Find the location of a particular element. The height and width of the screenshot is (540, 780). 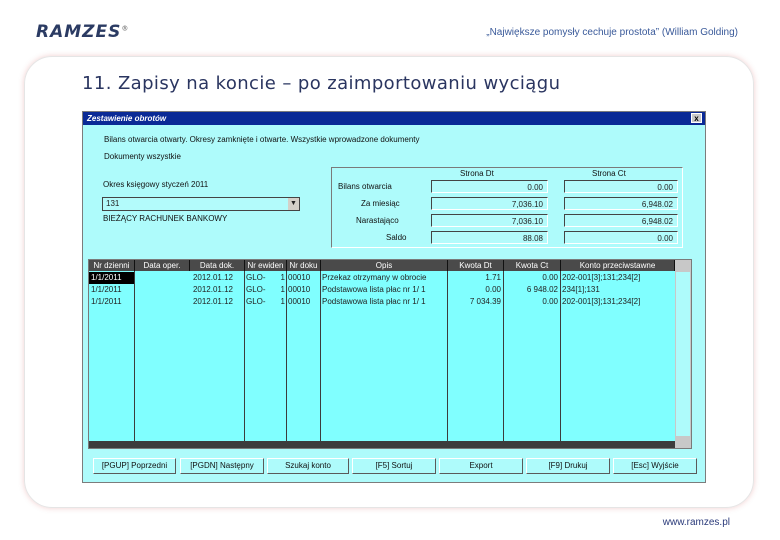

account-select-value: 131 is located at coordinates (113, 203).